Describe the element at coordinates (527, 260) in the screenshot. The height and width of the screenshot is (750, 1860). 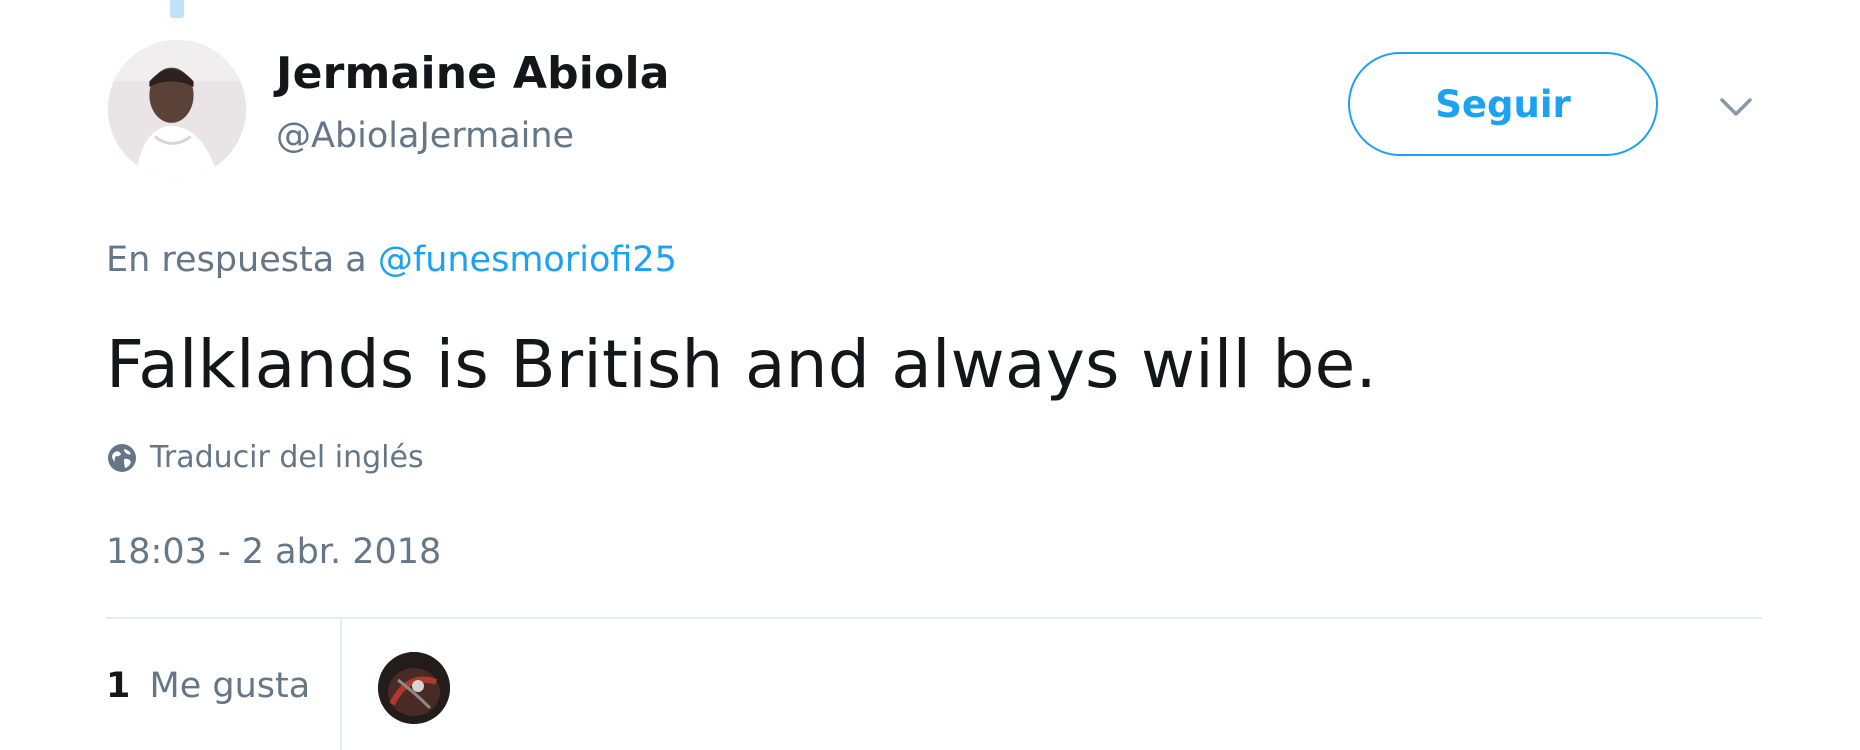
I see `reply-mention-link: @funesmoriofi25` at that location.